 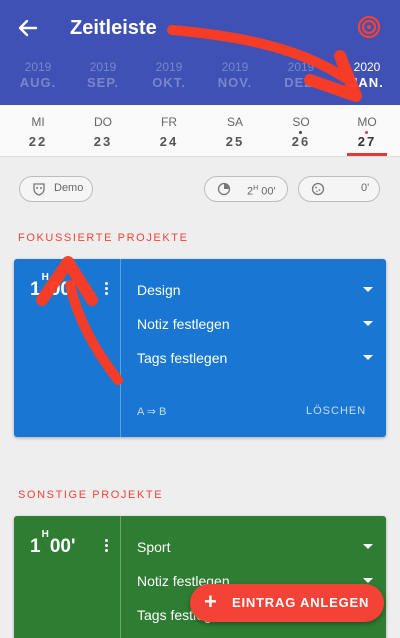 What do you see at coordinates (39, 189) in the screenshot?
I see `mask-icon` at bounding box center [39, 189].